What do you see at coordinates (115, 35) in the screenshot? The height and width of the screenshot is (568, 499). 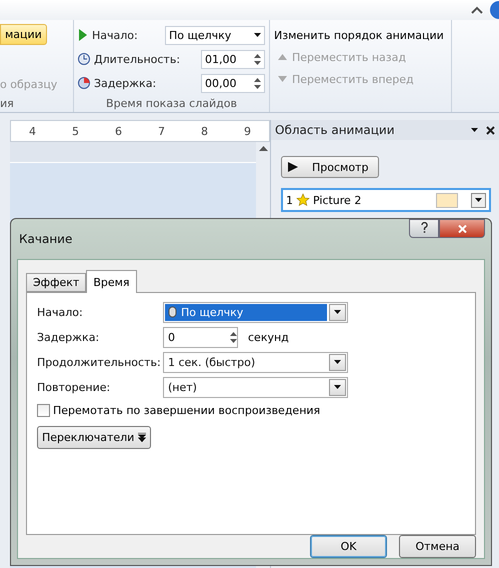 I see `timing-label: Начало:` at bounding box center [115, 35].